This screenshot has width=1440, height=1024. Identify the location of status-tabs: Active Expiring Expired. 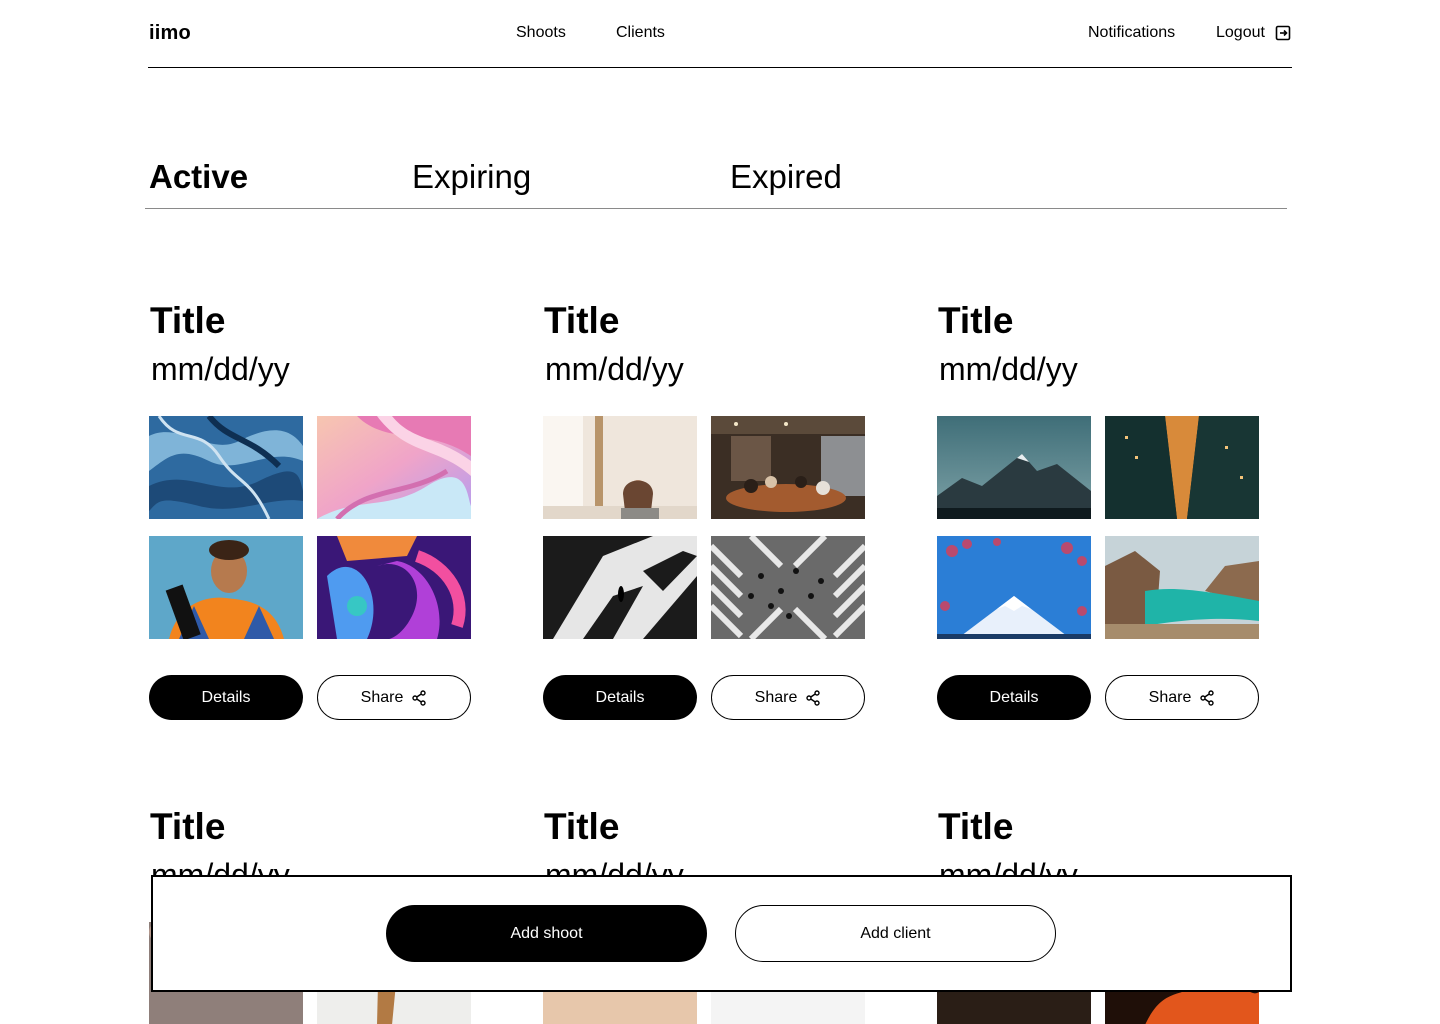
(716, 179).